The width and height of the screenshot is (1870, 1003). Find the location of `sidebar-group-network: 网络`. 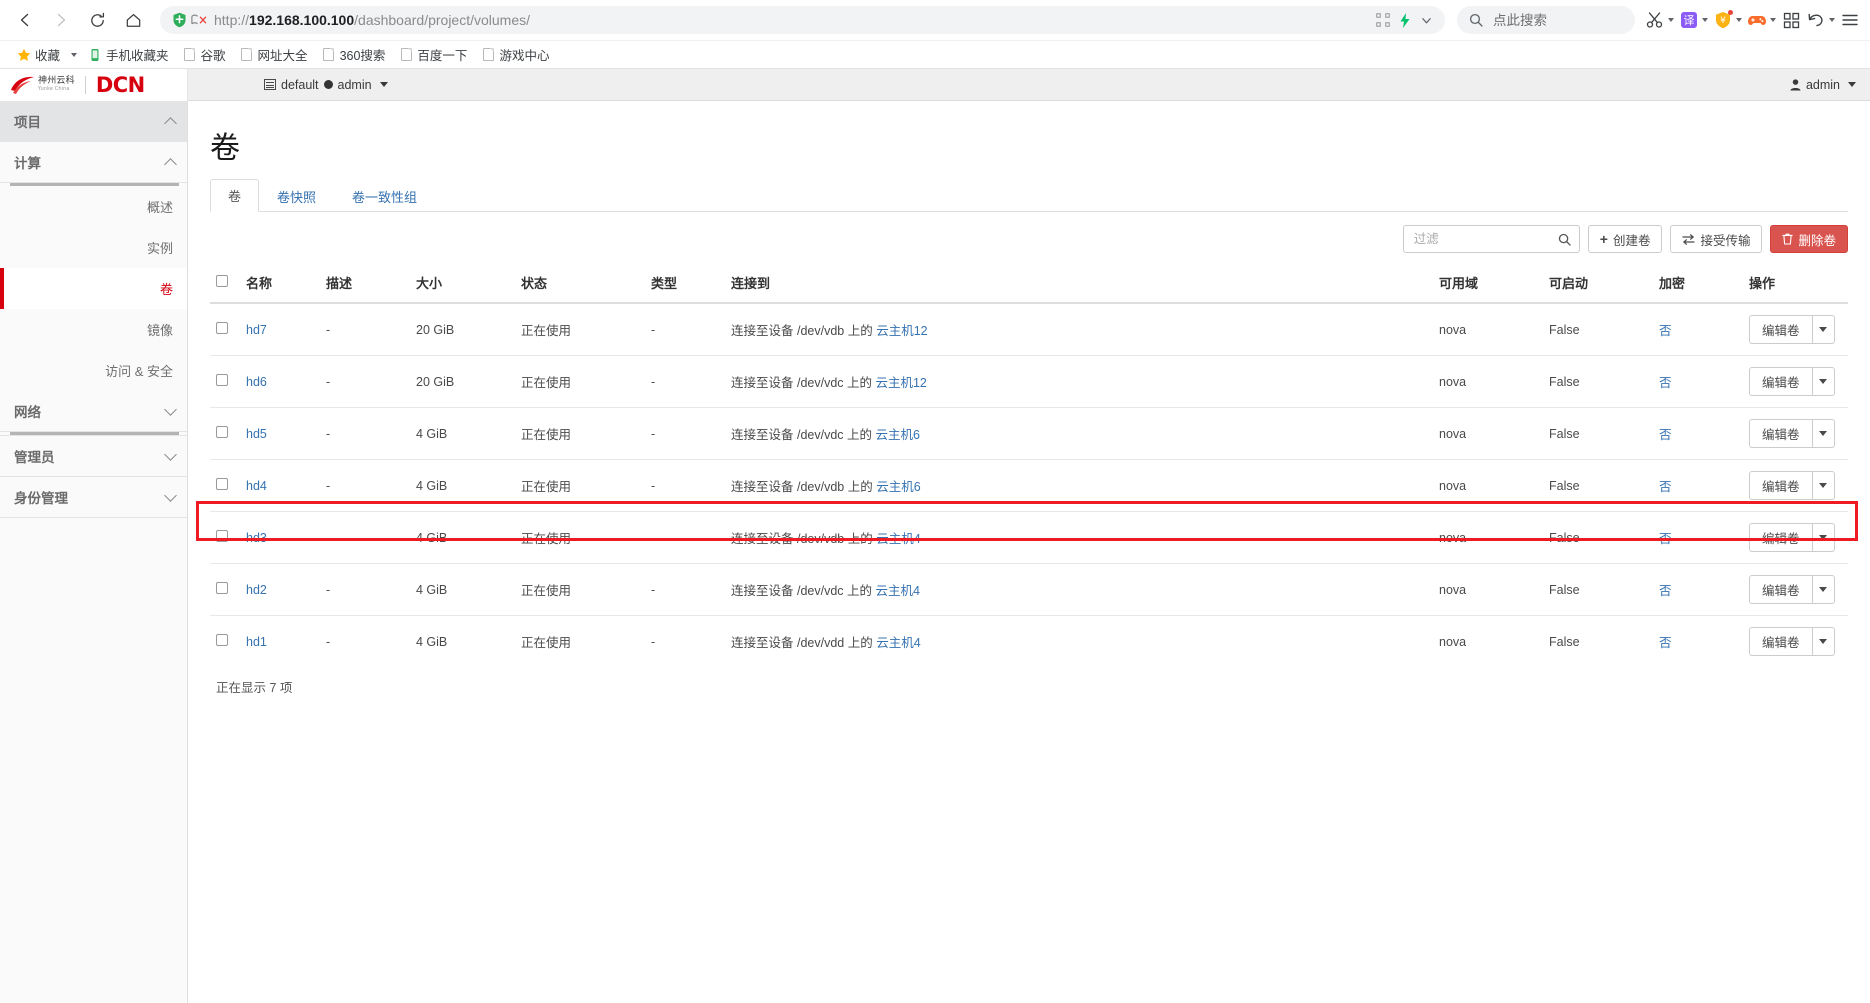

sidebar-group-network: 网络 is located at coordinates (93, 411).